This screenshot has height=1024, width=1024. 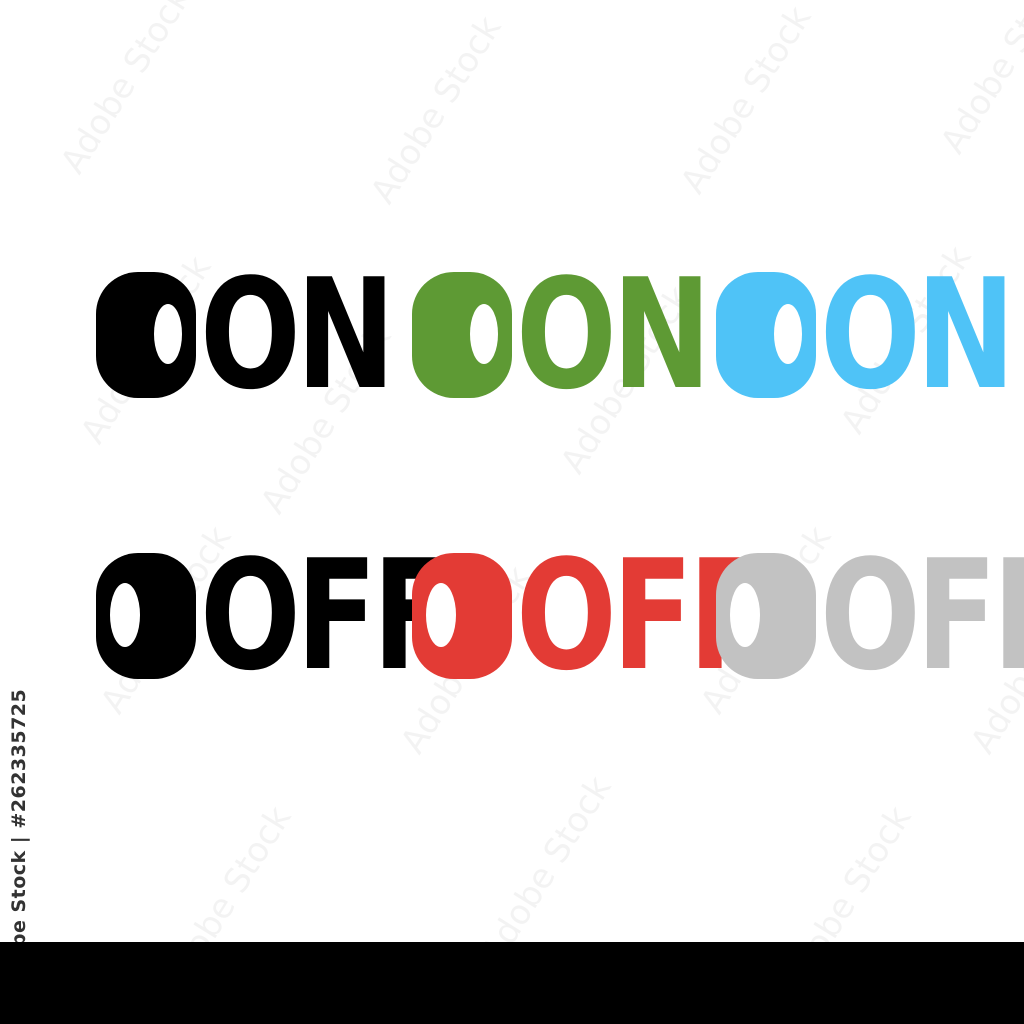 I want to click on bottom-bar, so click(x=512, y=983).